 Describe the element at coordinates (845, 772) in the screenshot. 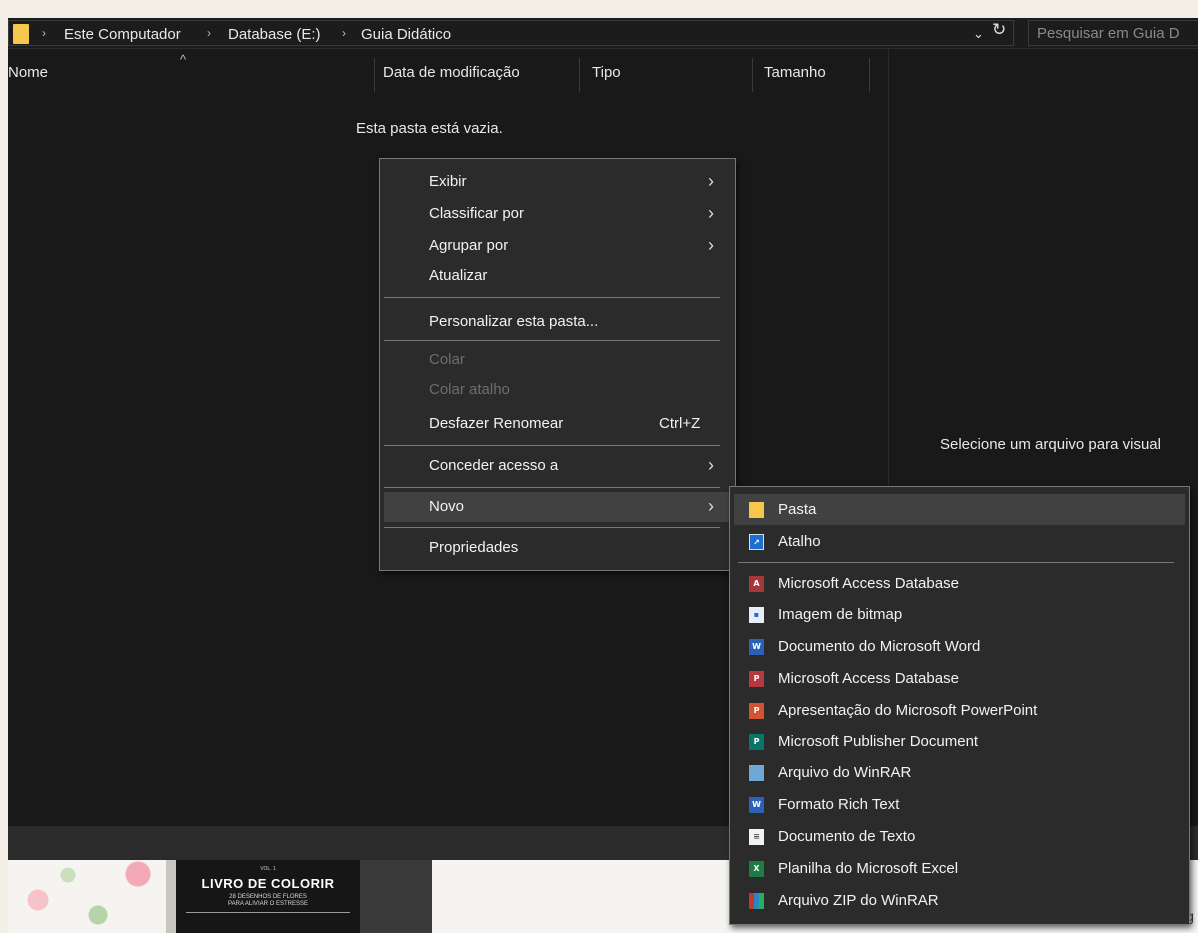

I see `new-item-label: Arquivo do WinRAR` at that location.